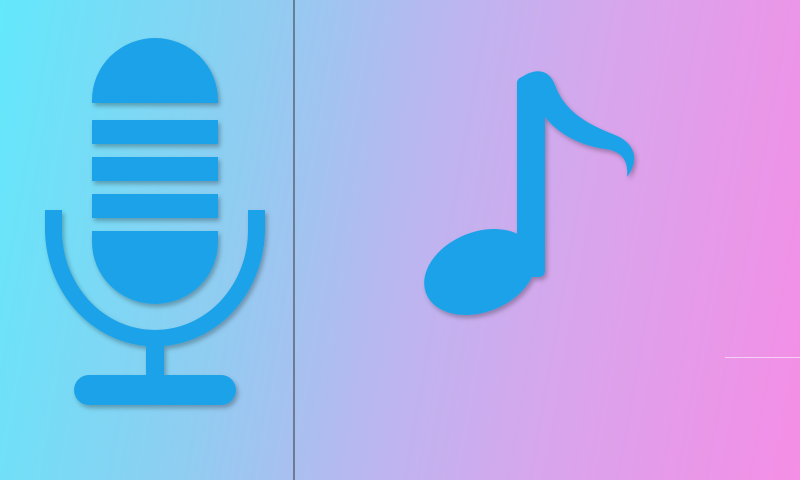  What do you see at coordinates (529, 193) in the screenshot?
I see `music-note-icon` at bounding box center [529, 193].